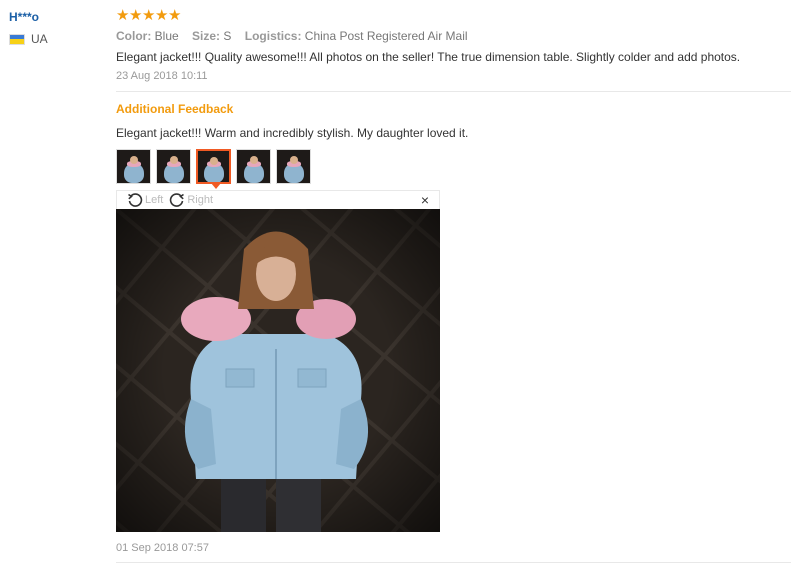 The image size is (800, 564). Describe the element at coordinates (28, 39) in the screenshot. I see `user-country: UA` at that location.